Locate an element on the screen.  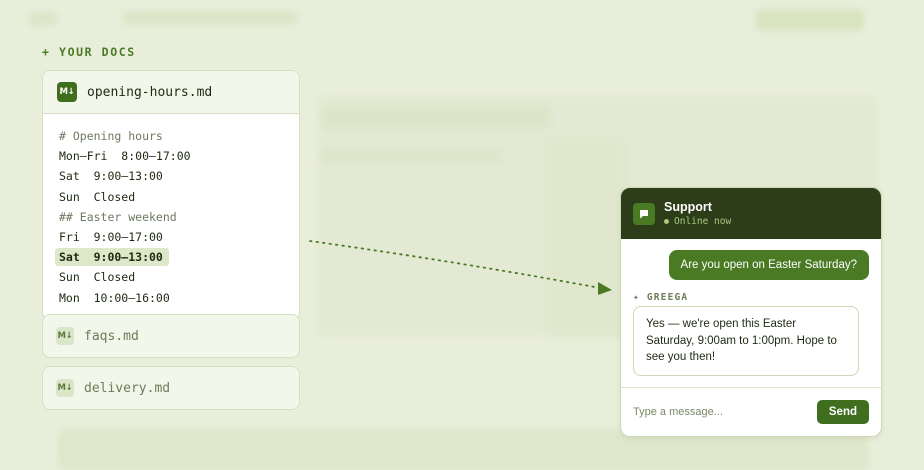
chat-header: Support Online now is located at coordinates (751, 213).